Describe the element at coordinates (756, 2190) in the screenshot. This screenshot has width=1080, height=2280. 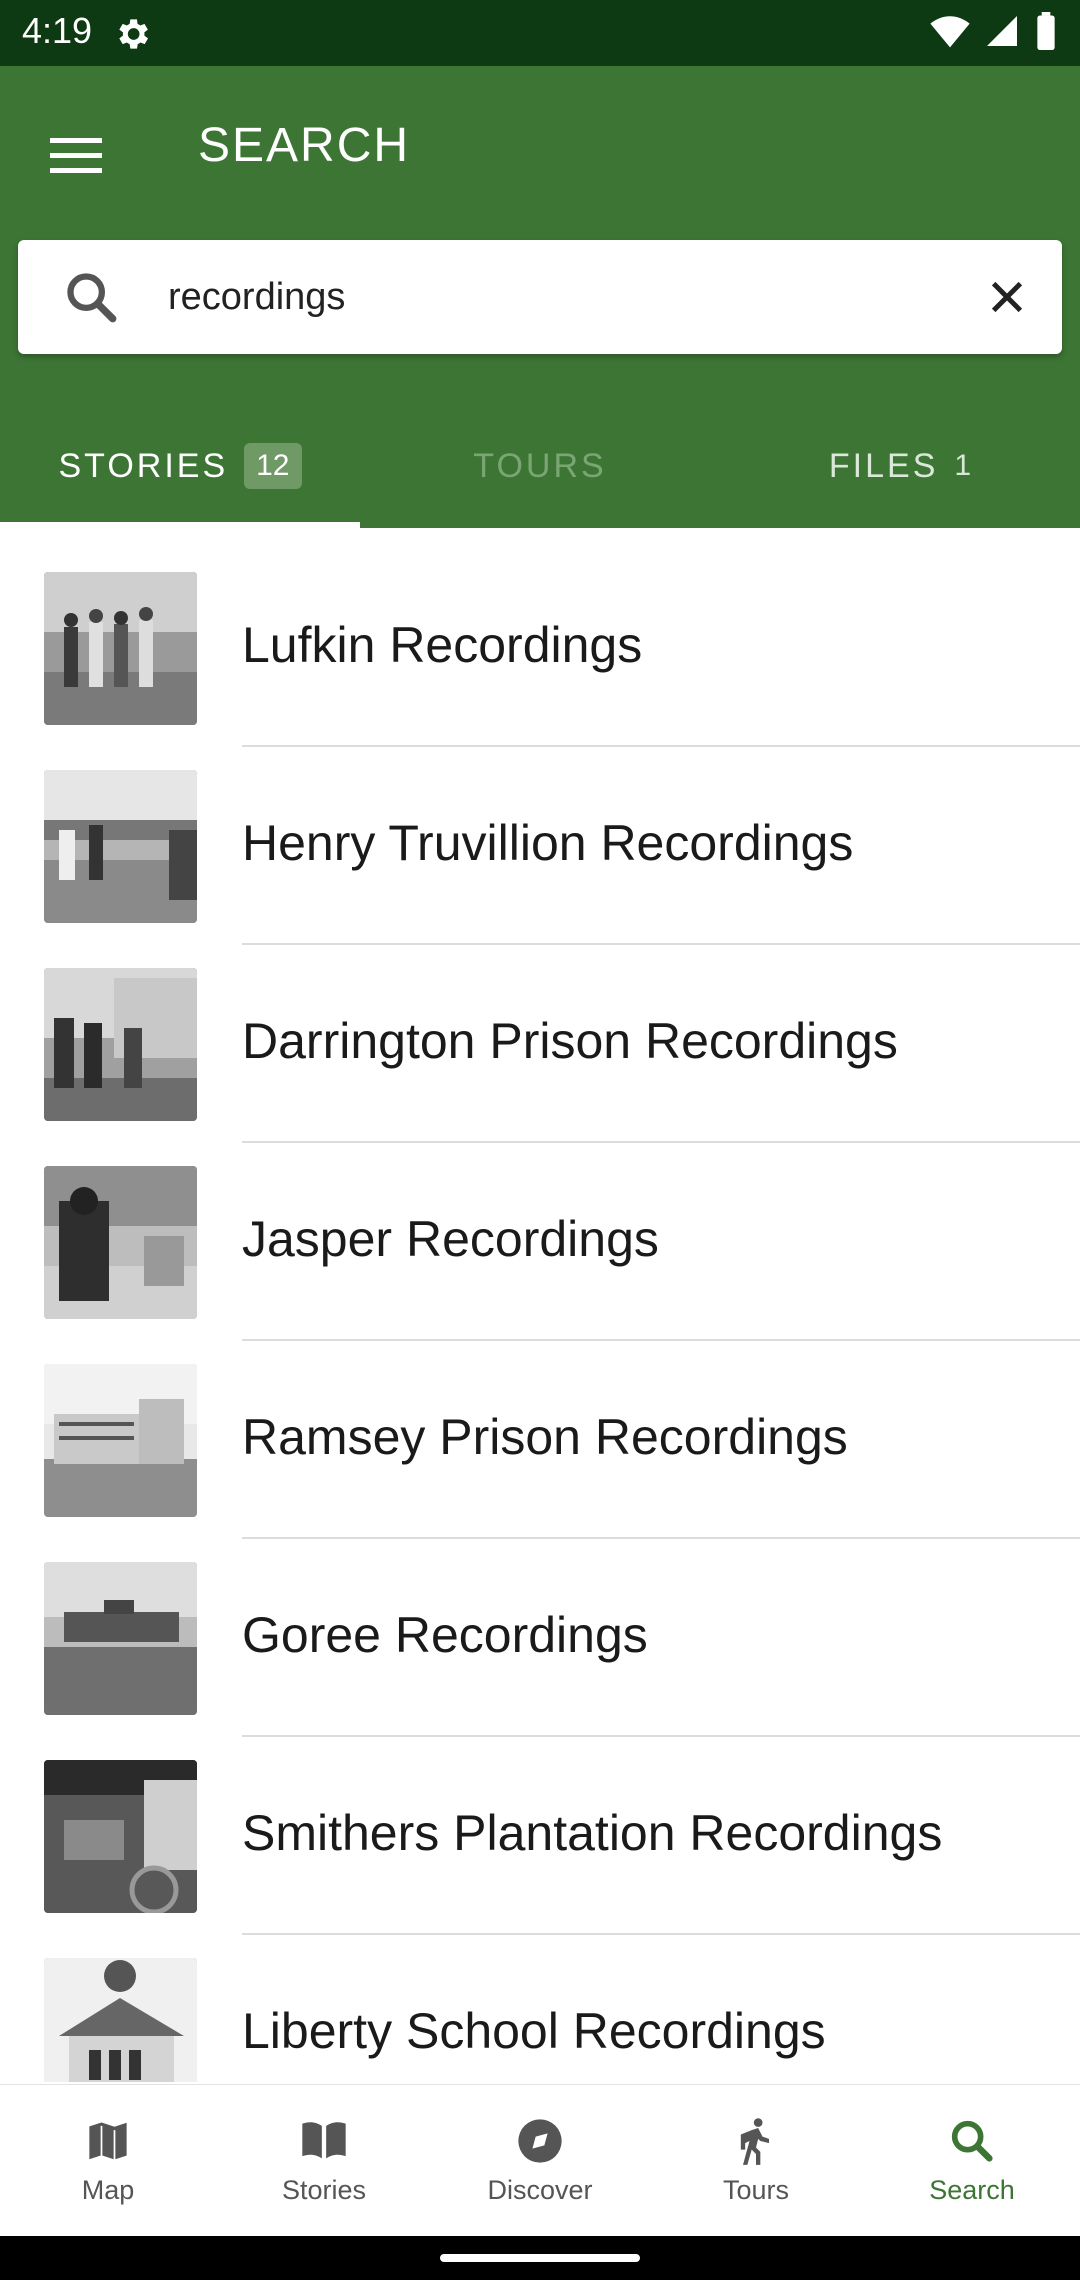
I see `nav-label: Tours` at that location.